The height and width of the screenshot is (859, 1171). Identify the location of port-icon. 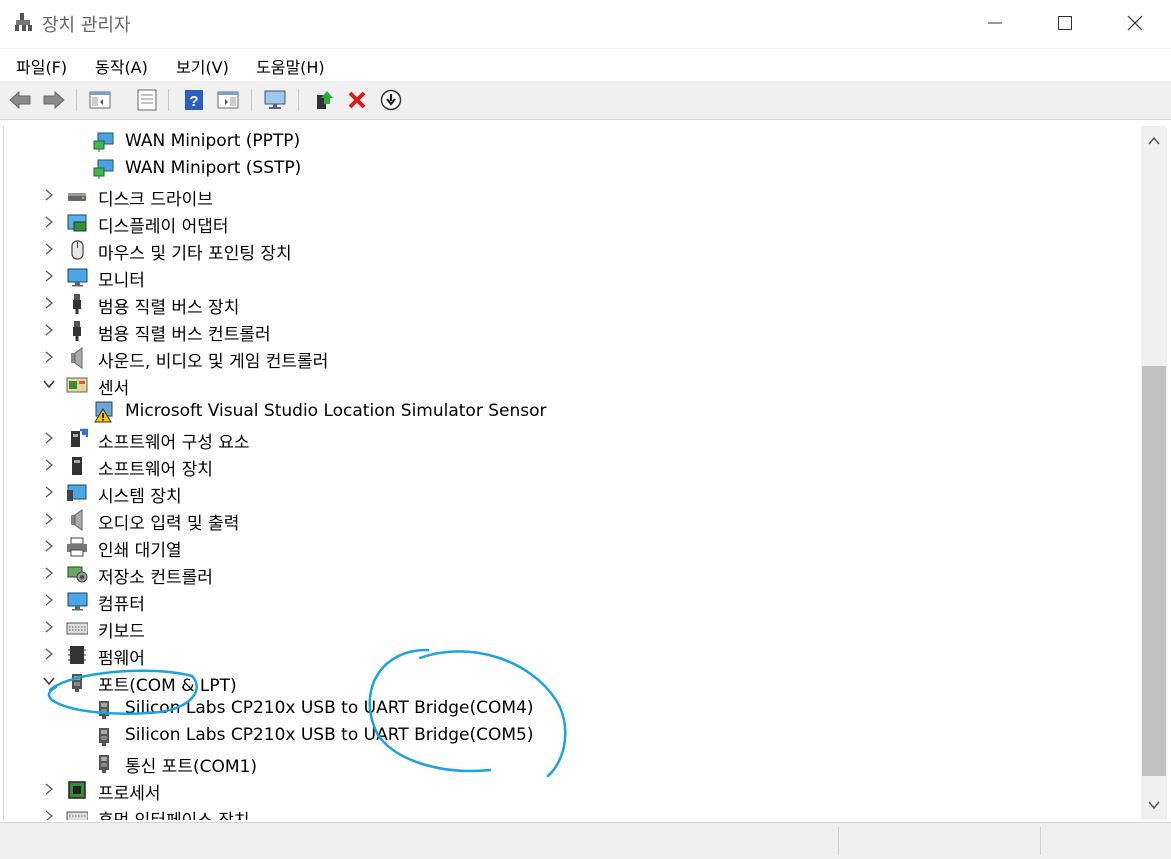
(104, 764).